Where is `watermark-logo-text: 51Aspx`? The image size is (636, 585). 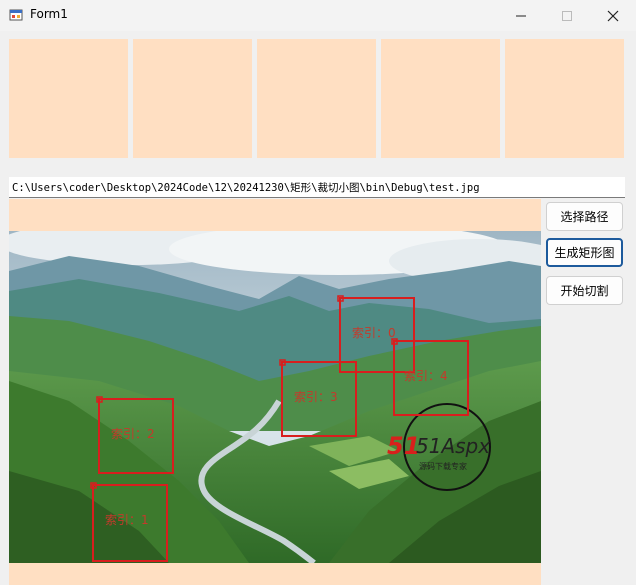 watermark-logo-text: 51Aspx is located at coordinates (453, 446).